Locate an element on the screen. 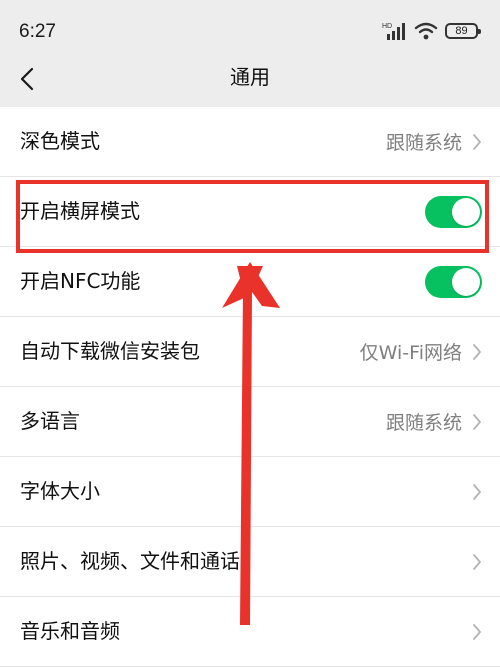 Image resolution: width=500 pixels, height=667 pixels. setting-row-media: 照片、视频、文件和通话 is located at coordinates (250, 562).